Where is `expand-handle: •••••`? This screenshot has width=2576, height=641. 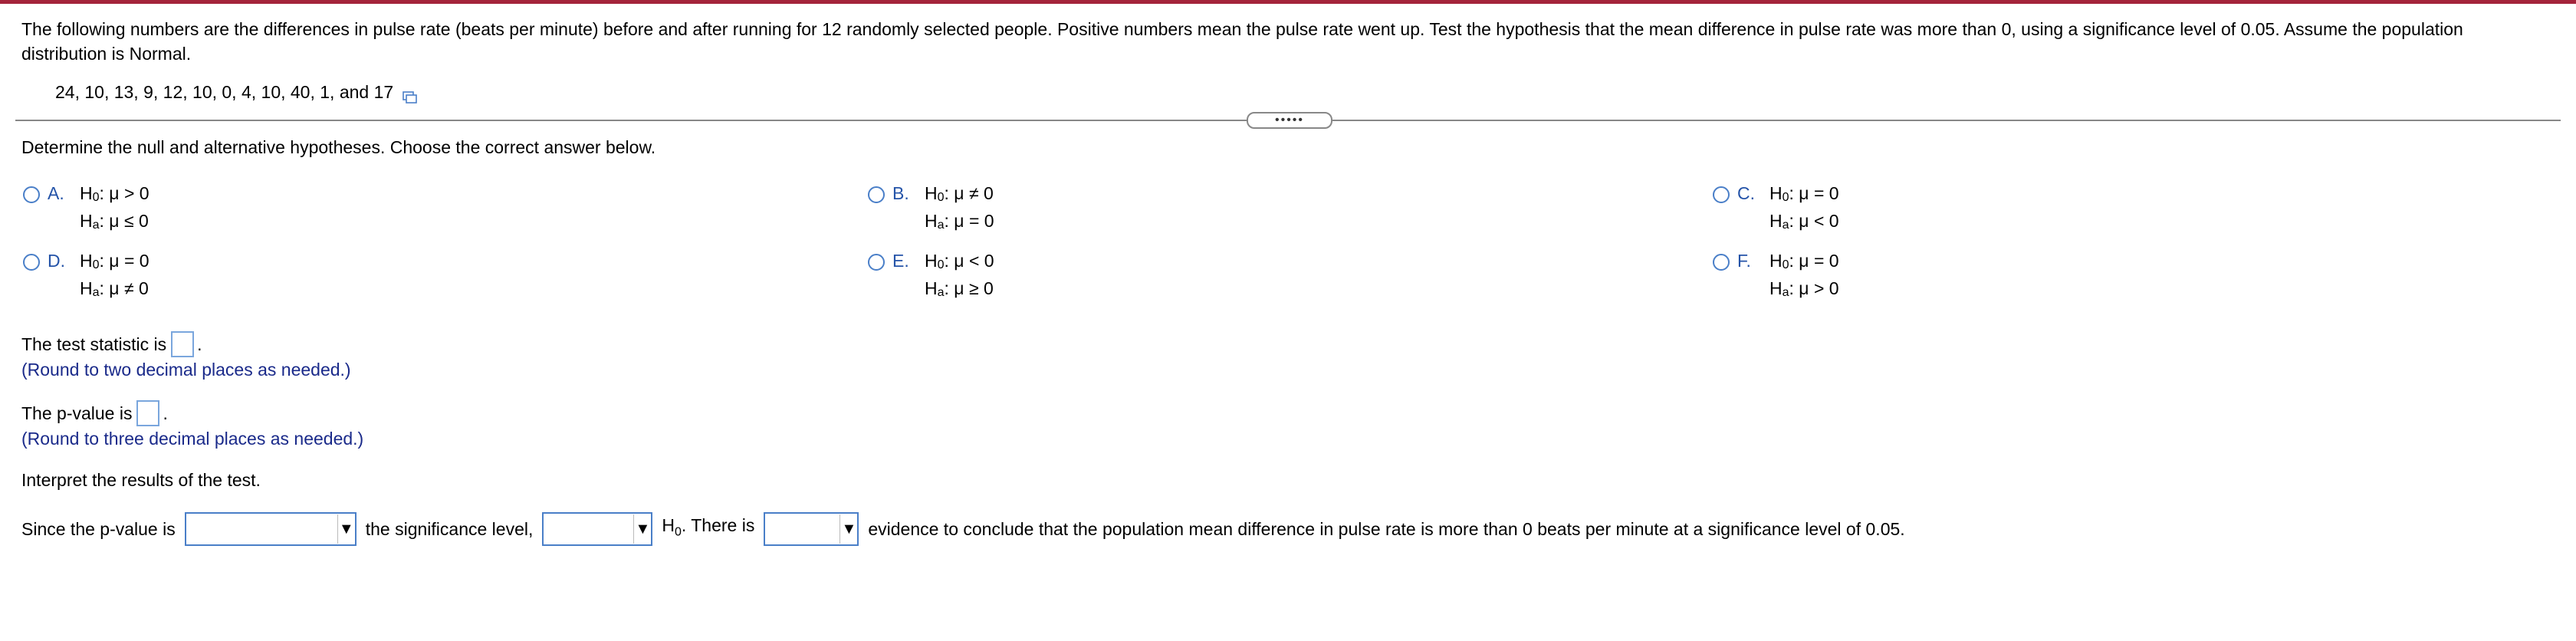
expand-handle: ••••• is located at coordinates (1290, 120).